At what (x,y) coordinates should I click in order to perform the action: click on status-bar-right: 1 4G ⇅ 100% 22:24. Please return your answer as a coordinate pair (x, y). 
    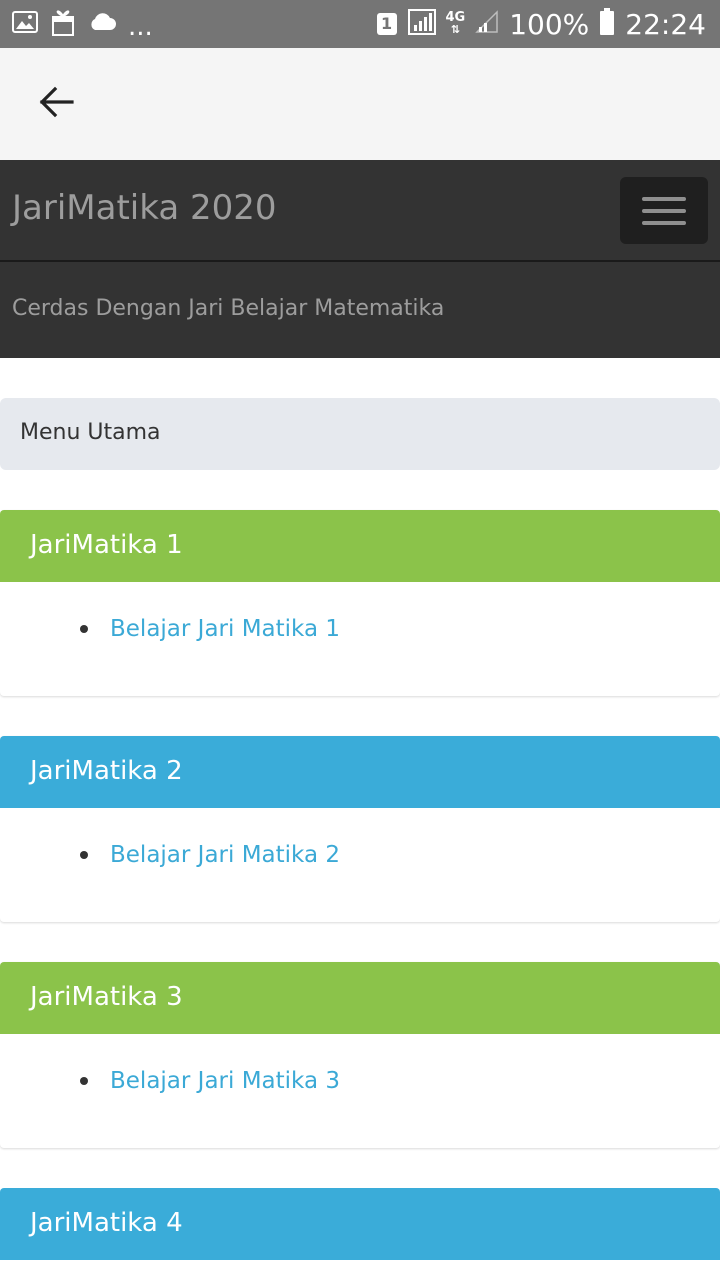
    Looking at the image, I should click on (541, 24).